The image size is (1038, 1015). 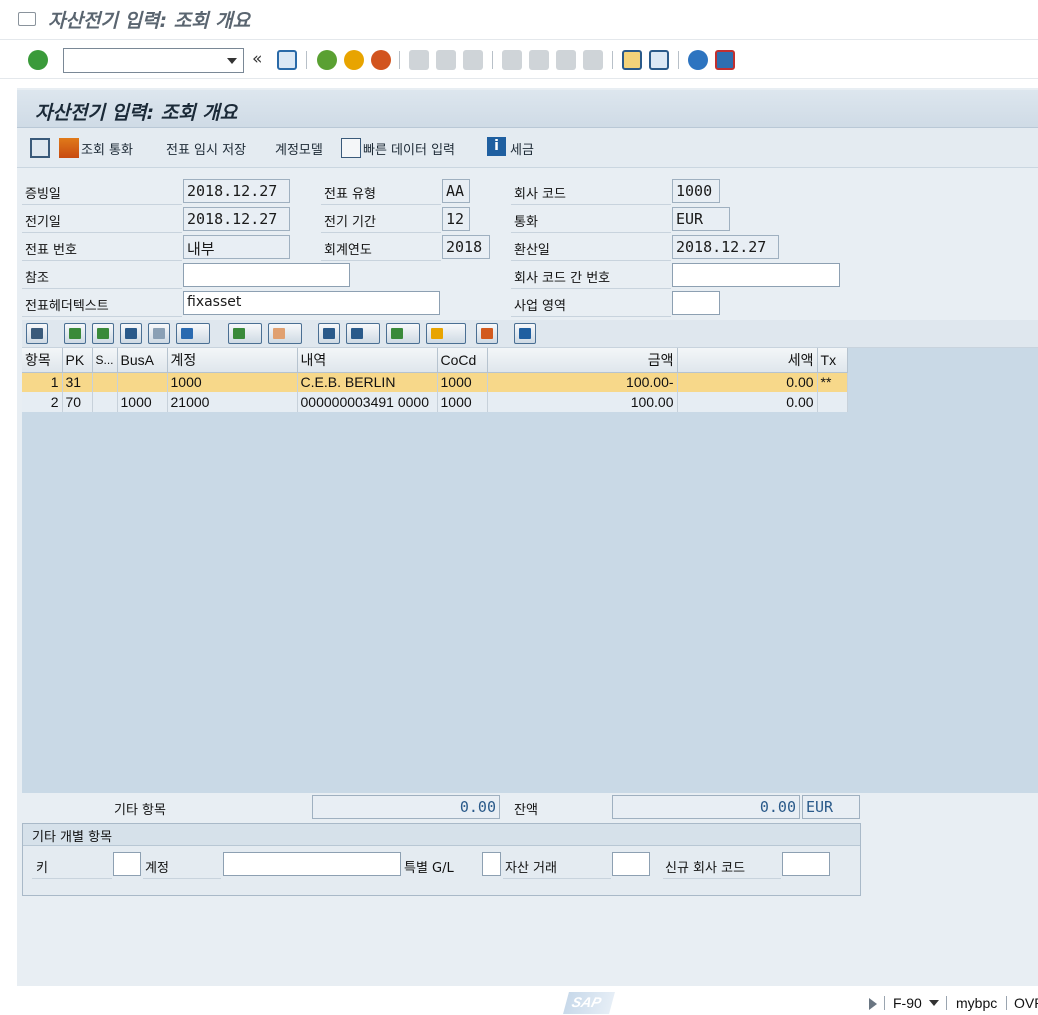 What do you see at coordinates (367, 402) in the screenshot?
I see `cell-text: 000000003491 0000` at bounding box center [367, 402].